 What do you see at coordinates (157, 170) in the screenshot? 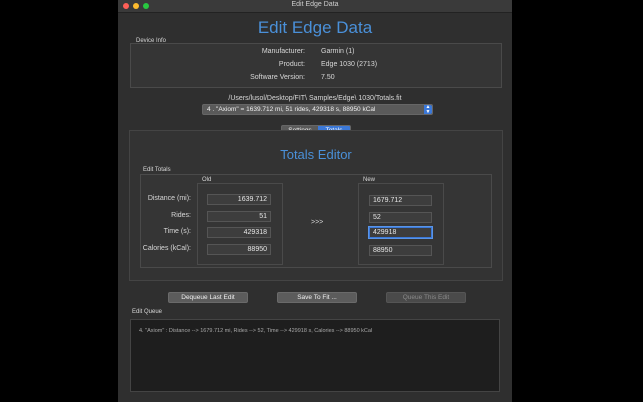
I see `edit-totals-label: Edit Totals` at bounding box center [157, 170].